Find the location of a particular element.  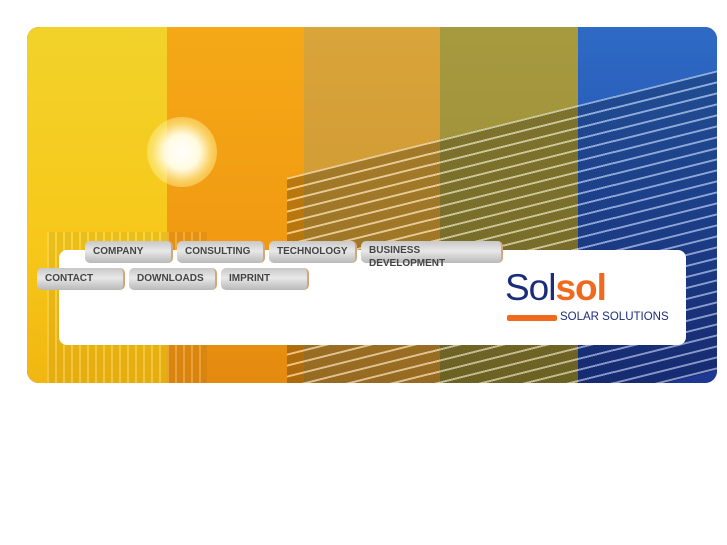

nav-consulting: CONSULTING is located at coordinates (221, 252).